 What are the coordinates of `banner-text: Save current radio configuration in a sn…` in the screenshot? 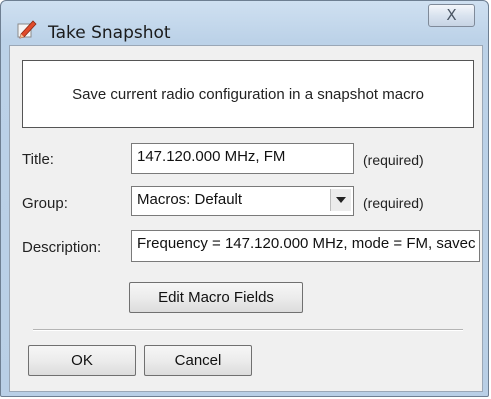 It's located at (248, 94).